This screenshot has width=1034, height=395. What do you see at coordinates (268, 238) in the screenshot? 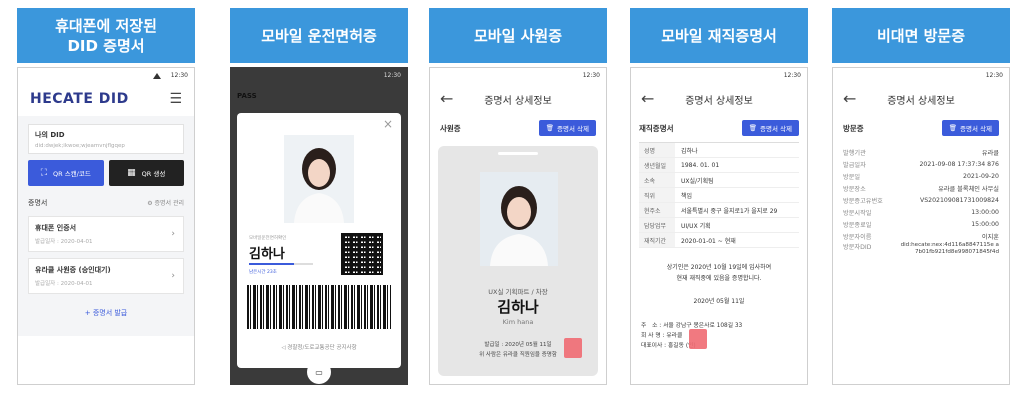
I see `license-small-label: 모바일운전면허확인` at bounding box center [268, 238].